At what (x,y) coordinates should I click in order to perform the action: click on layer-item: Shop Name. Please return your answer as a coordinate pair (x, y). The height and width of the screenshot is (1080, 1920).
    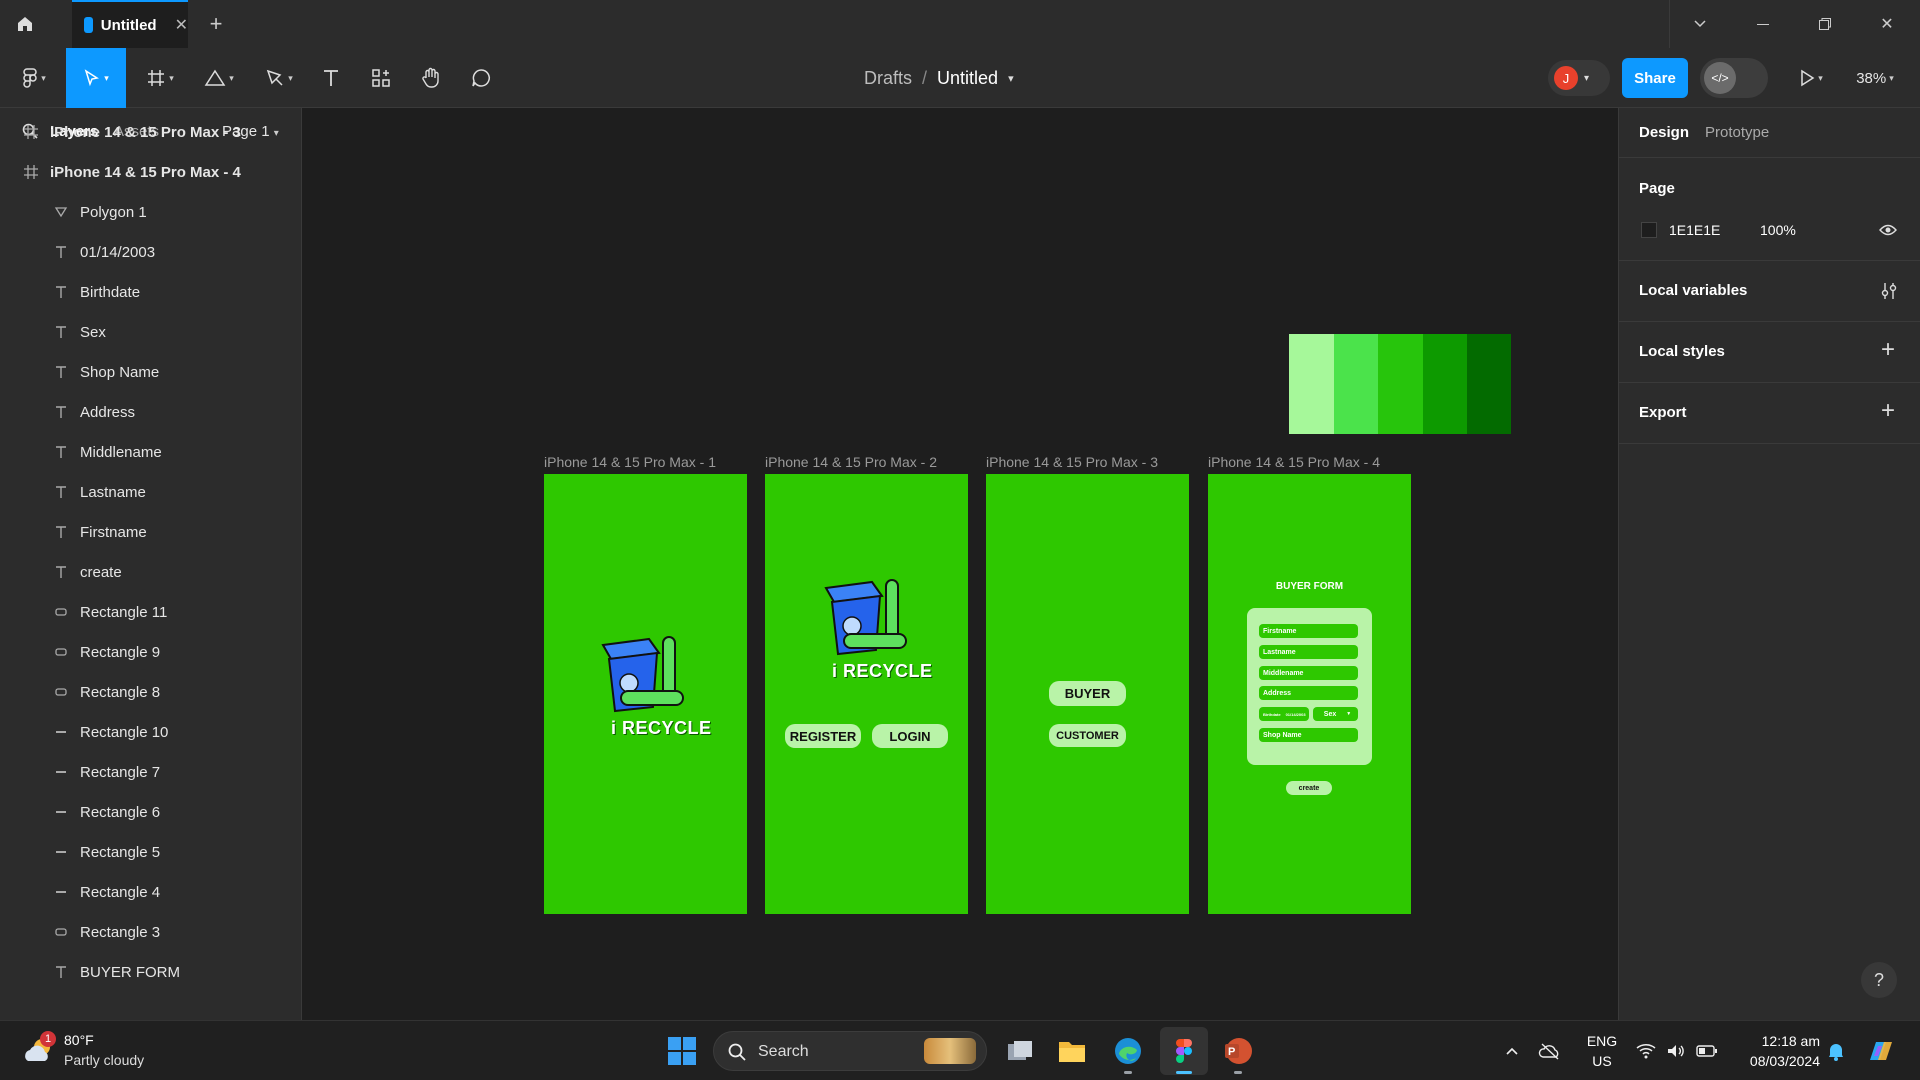
    Looking at the image, I should click on (150, 372).